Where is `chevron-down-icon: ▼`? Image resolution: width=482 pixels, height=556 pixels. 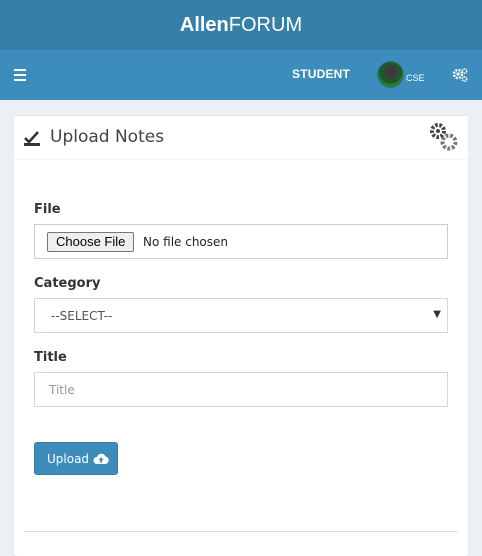
chevron-down-icon: ▼ is located at coordinates (437, 314).